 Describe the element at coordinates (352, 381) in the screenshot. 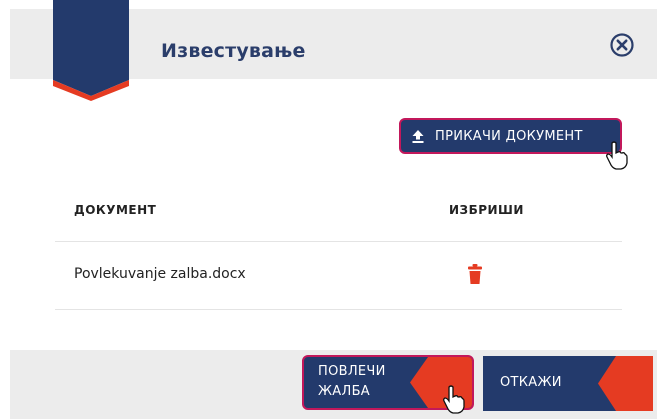

I see `withdraw-button-label: ПОВЛЕЧИ ЖАЛБА` at that location.